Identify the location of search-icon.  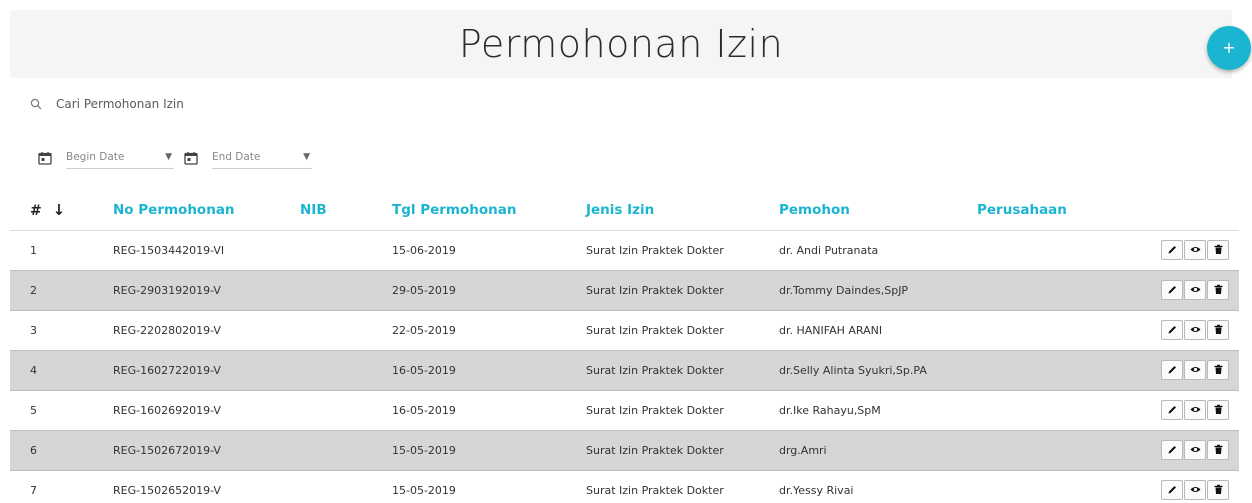
(36, 104).